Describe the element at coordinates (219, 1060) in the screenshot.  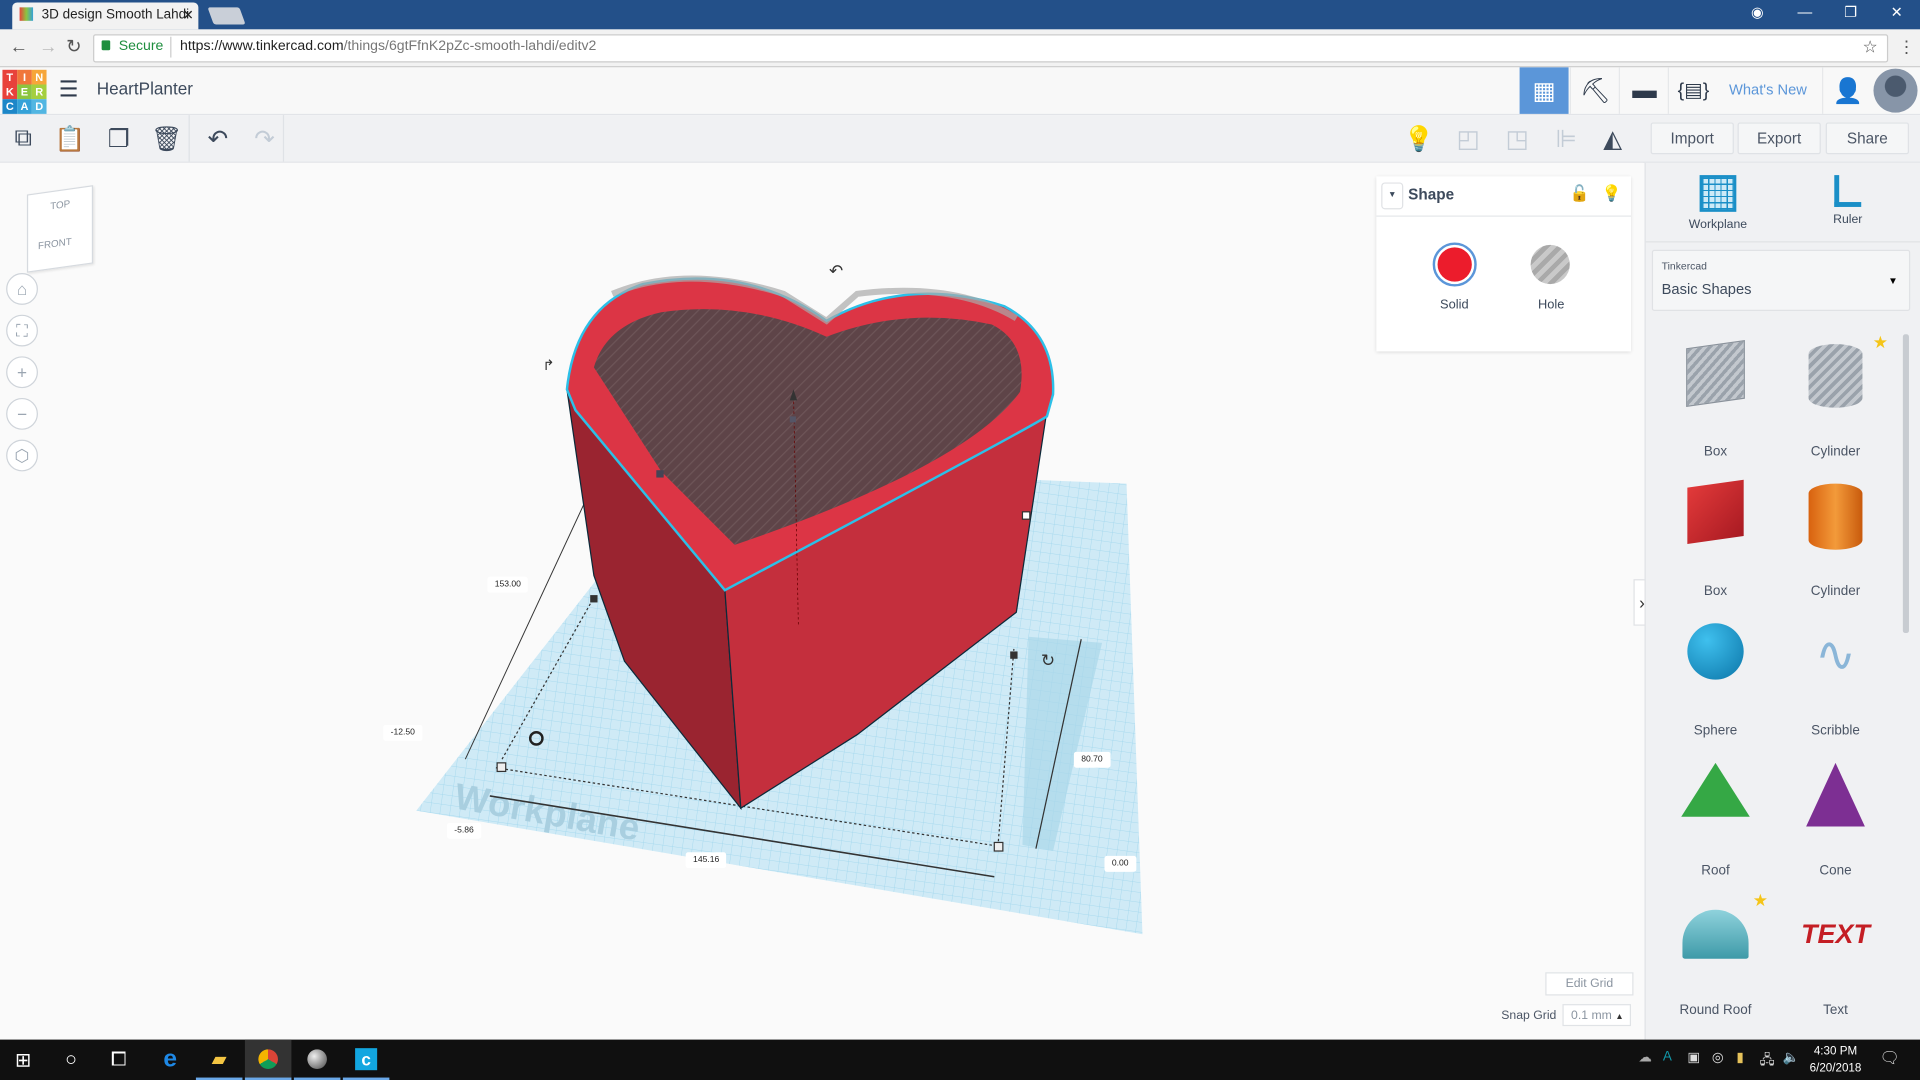
I see `explorer-taskbar-button: ▰` at that location.